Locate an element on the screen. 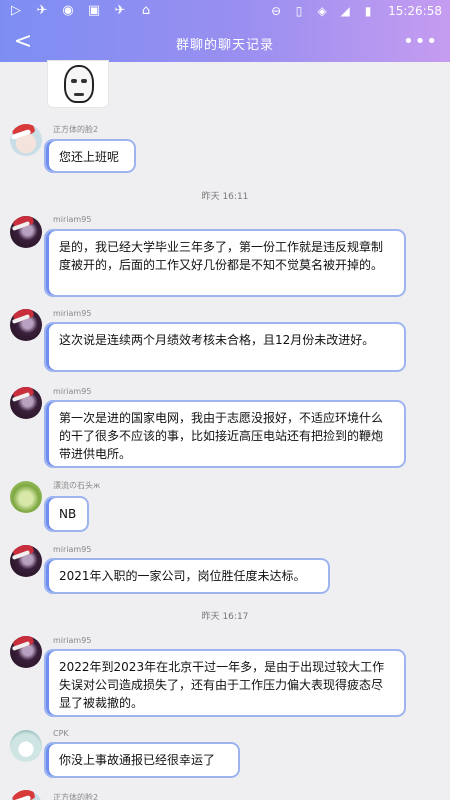 The height and width of the screenshot is (800, 450). page-title: 群聊的聊天记录 is located at coordinates (224, 45).